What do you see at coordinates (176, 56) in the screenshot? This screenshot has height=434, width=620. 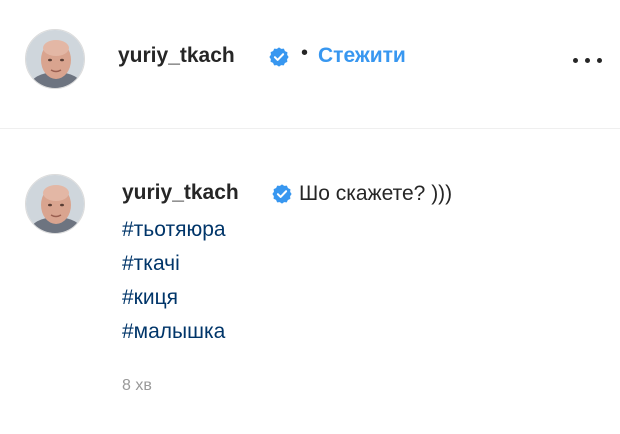 I see `post-author-username: yuriy_tkach` at bounding box center [176, 56].